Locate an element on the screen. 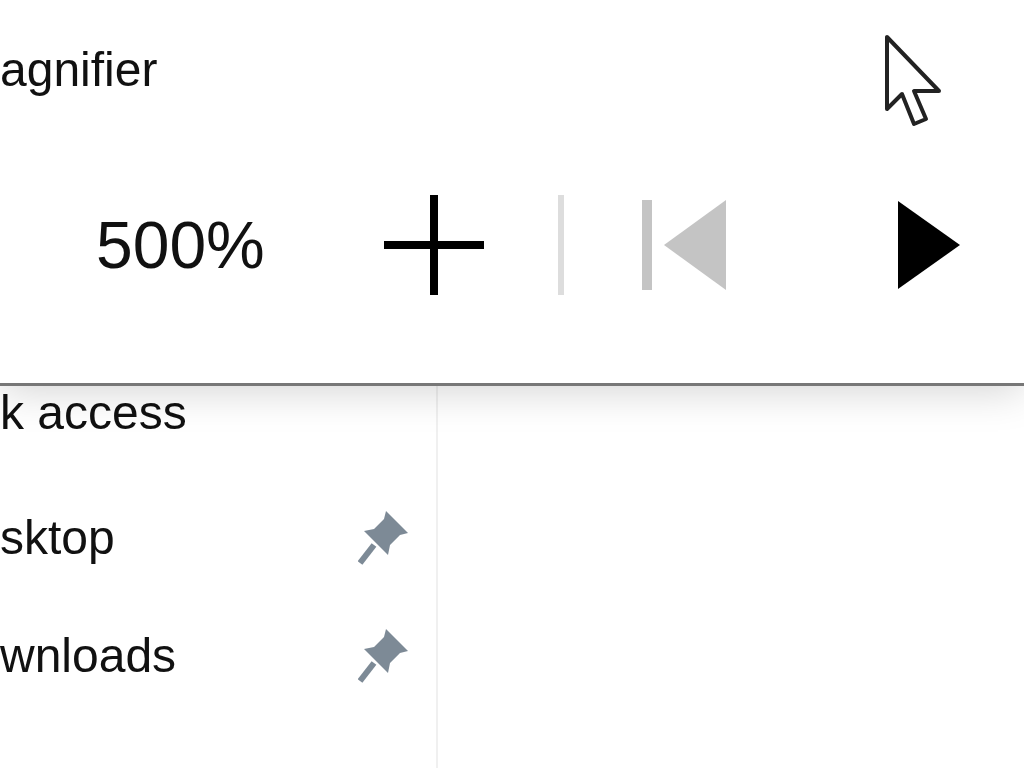 The image size is (1024, 768). nav-item: sktop is located at coordinates (57, 537).